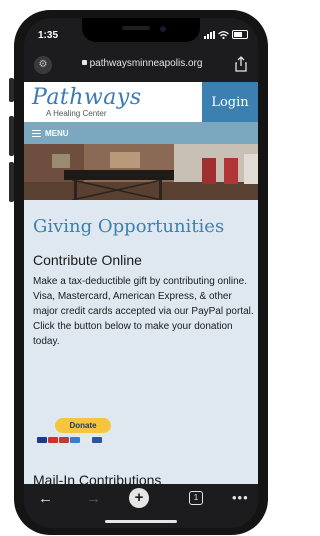  I want to click on browser-toolbar: ← → + 1 •••, so click(141, 506).